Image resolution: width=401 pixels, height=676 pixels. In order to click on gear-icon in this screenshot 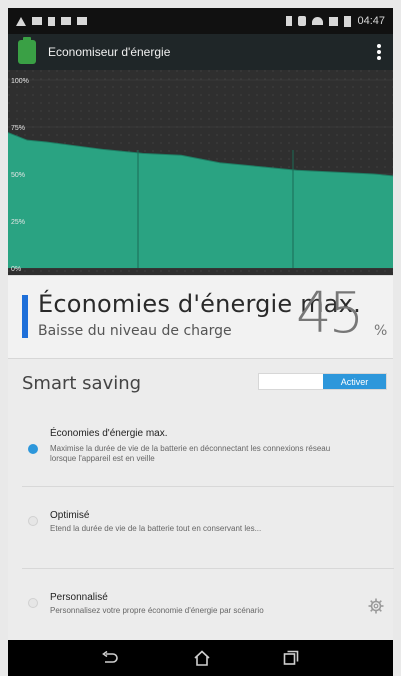, I will do `click(376, 606)`.